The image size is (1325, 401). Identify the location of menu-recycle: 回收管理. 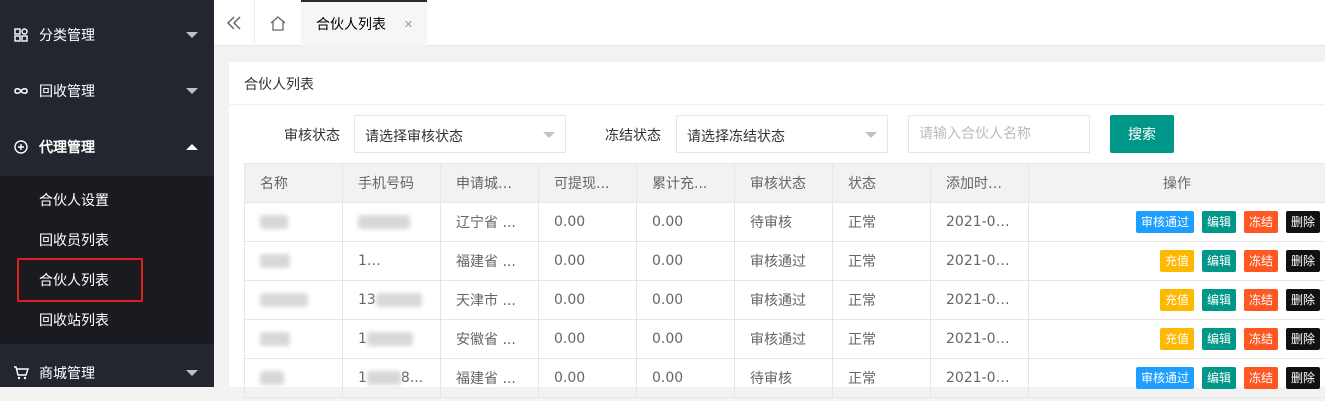
(107, 91).